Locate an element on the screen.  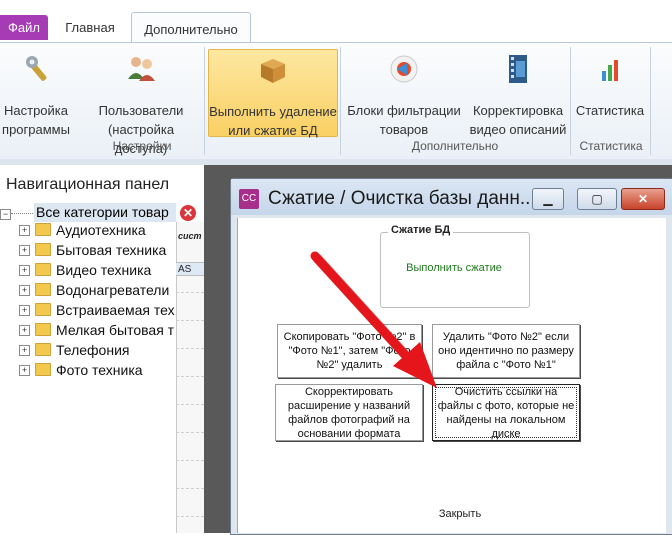
users-button: Пользователи (настройка доступа) is located at coordinates (141, 102).